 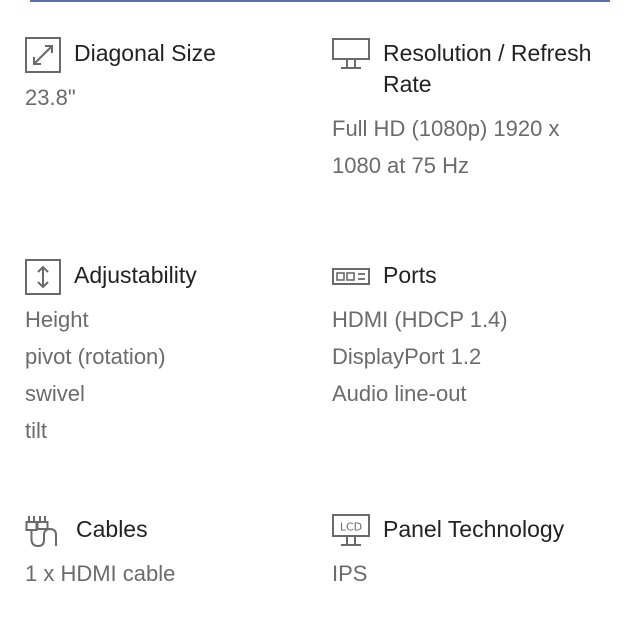 I want to click on spec-values: 1 x HDMI cable, so click(x=170, y=573).